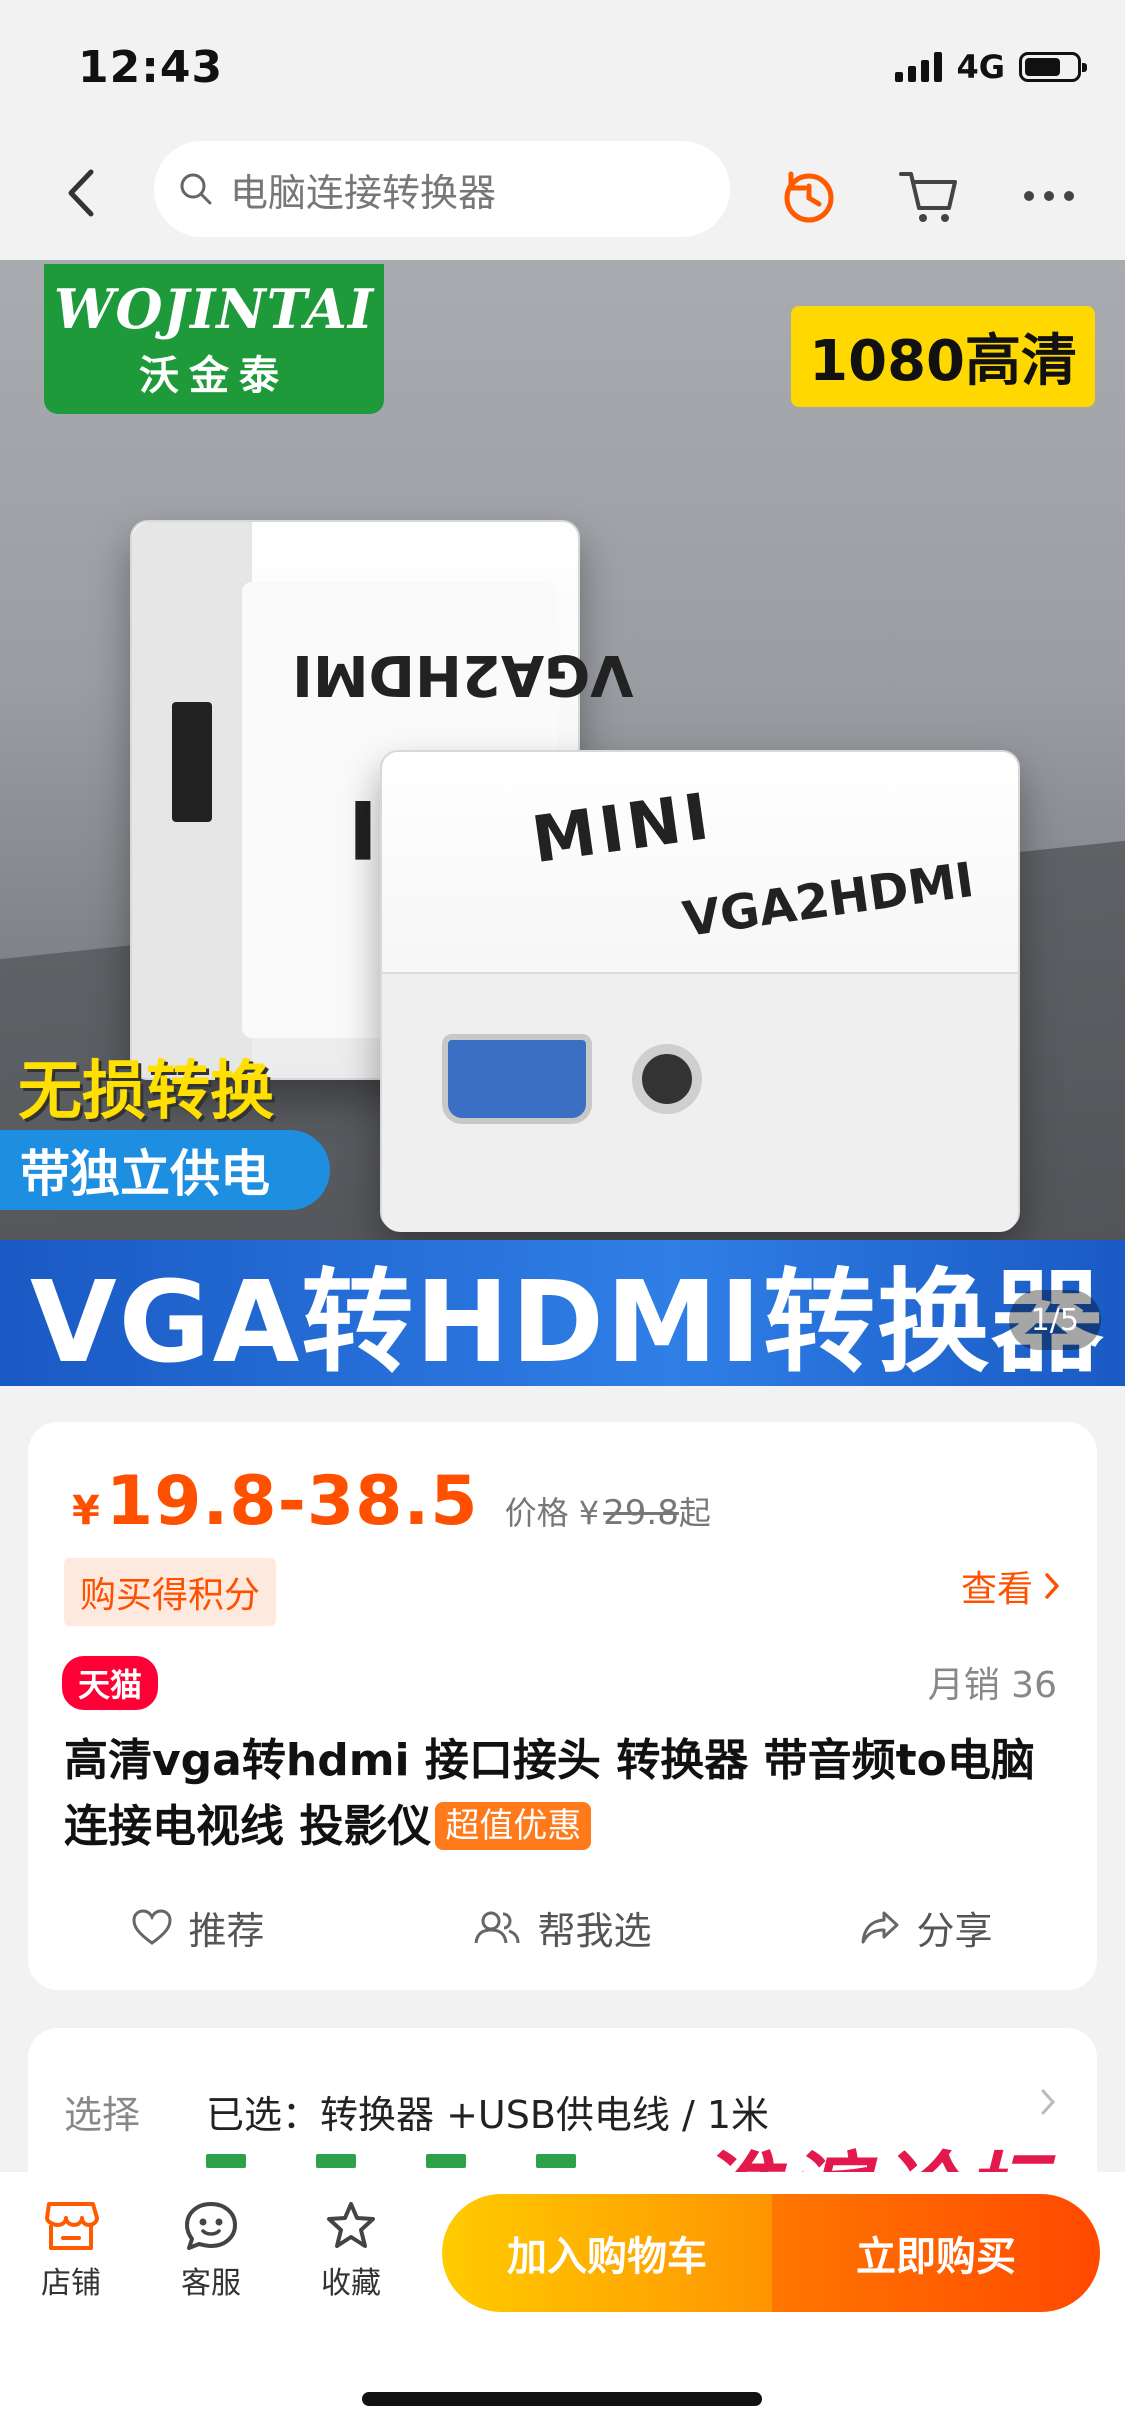  Describe the element at coordinates (919, 67) in the screenshot. I see `signal-icon` at that location.